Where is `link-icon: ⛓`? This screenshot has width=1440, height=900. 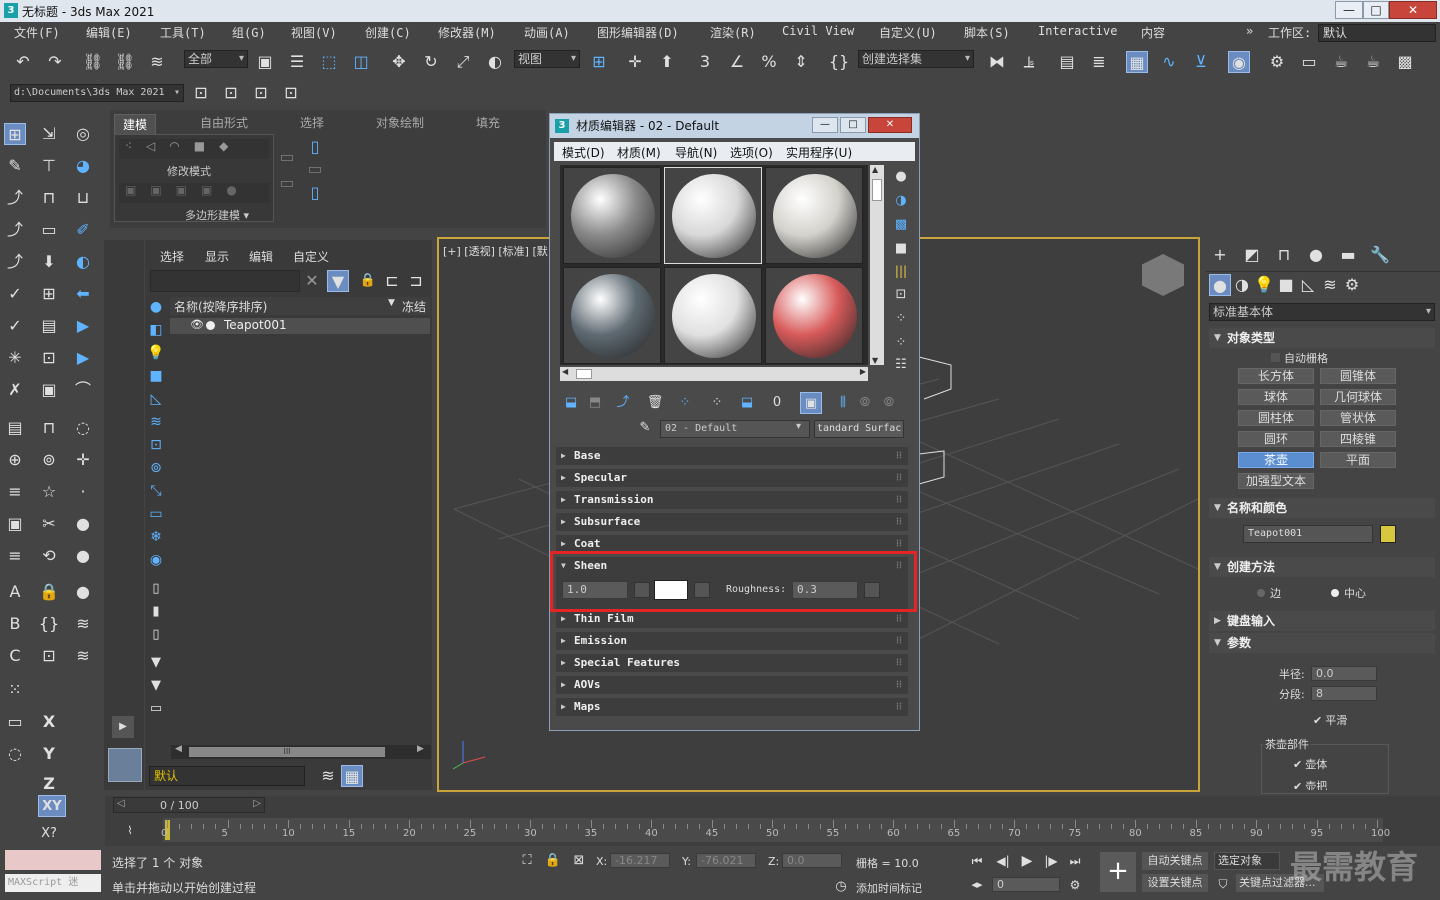 link-icon: ⛓ is located at coordinates (93, 62).